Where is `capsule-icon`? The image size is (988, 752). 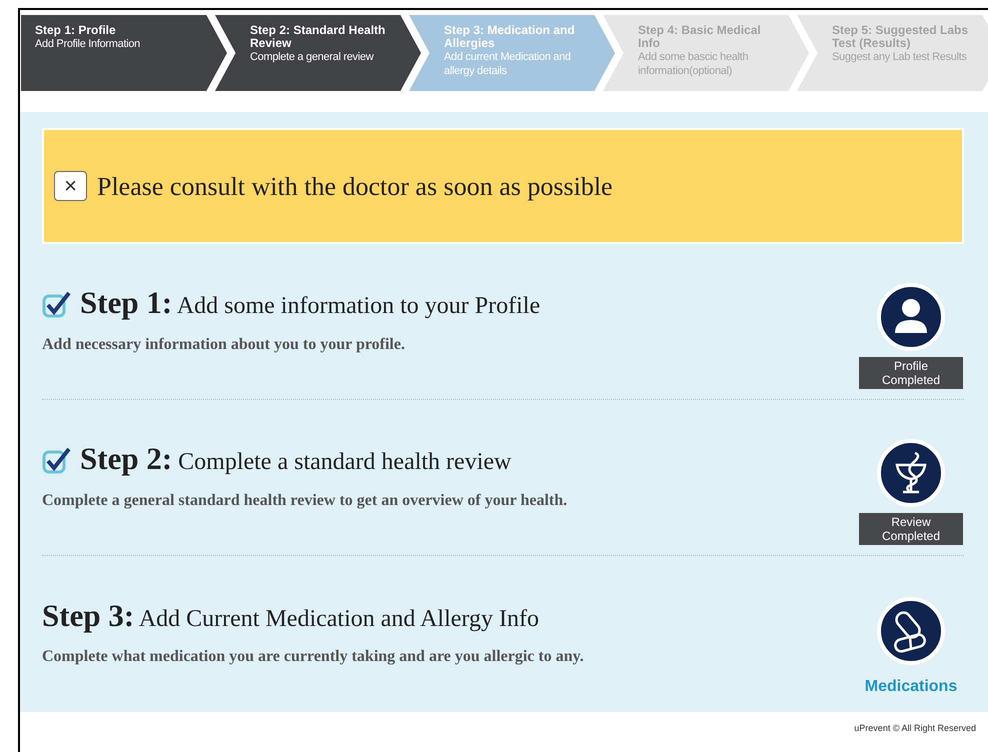 capsule-icon is located at coordinates (911, 631).